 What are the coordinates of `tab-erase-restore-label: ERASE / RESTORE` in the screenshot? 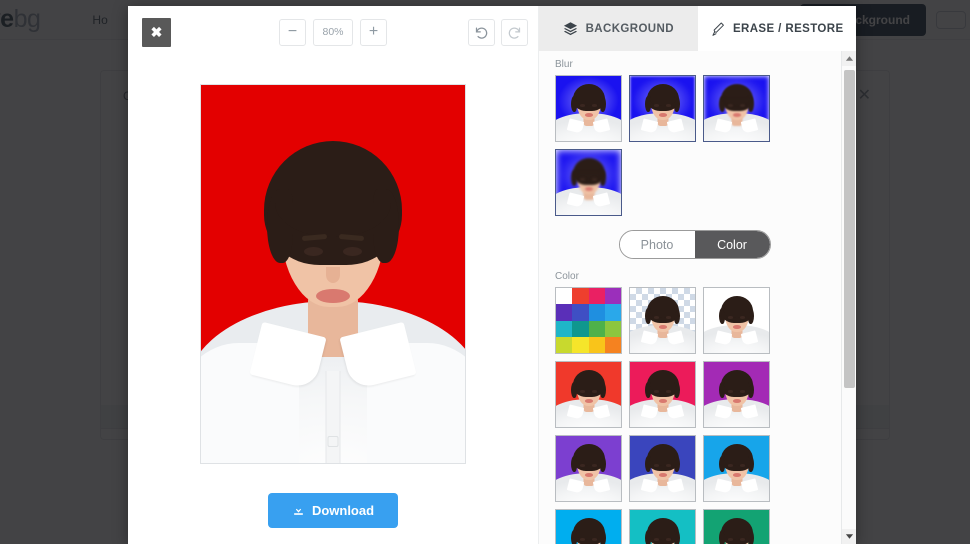 It's located at (788, 28).